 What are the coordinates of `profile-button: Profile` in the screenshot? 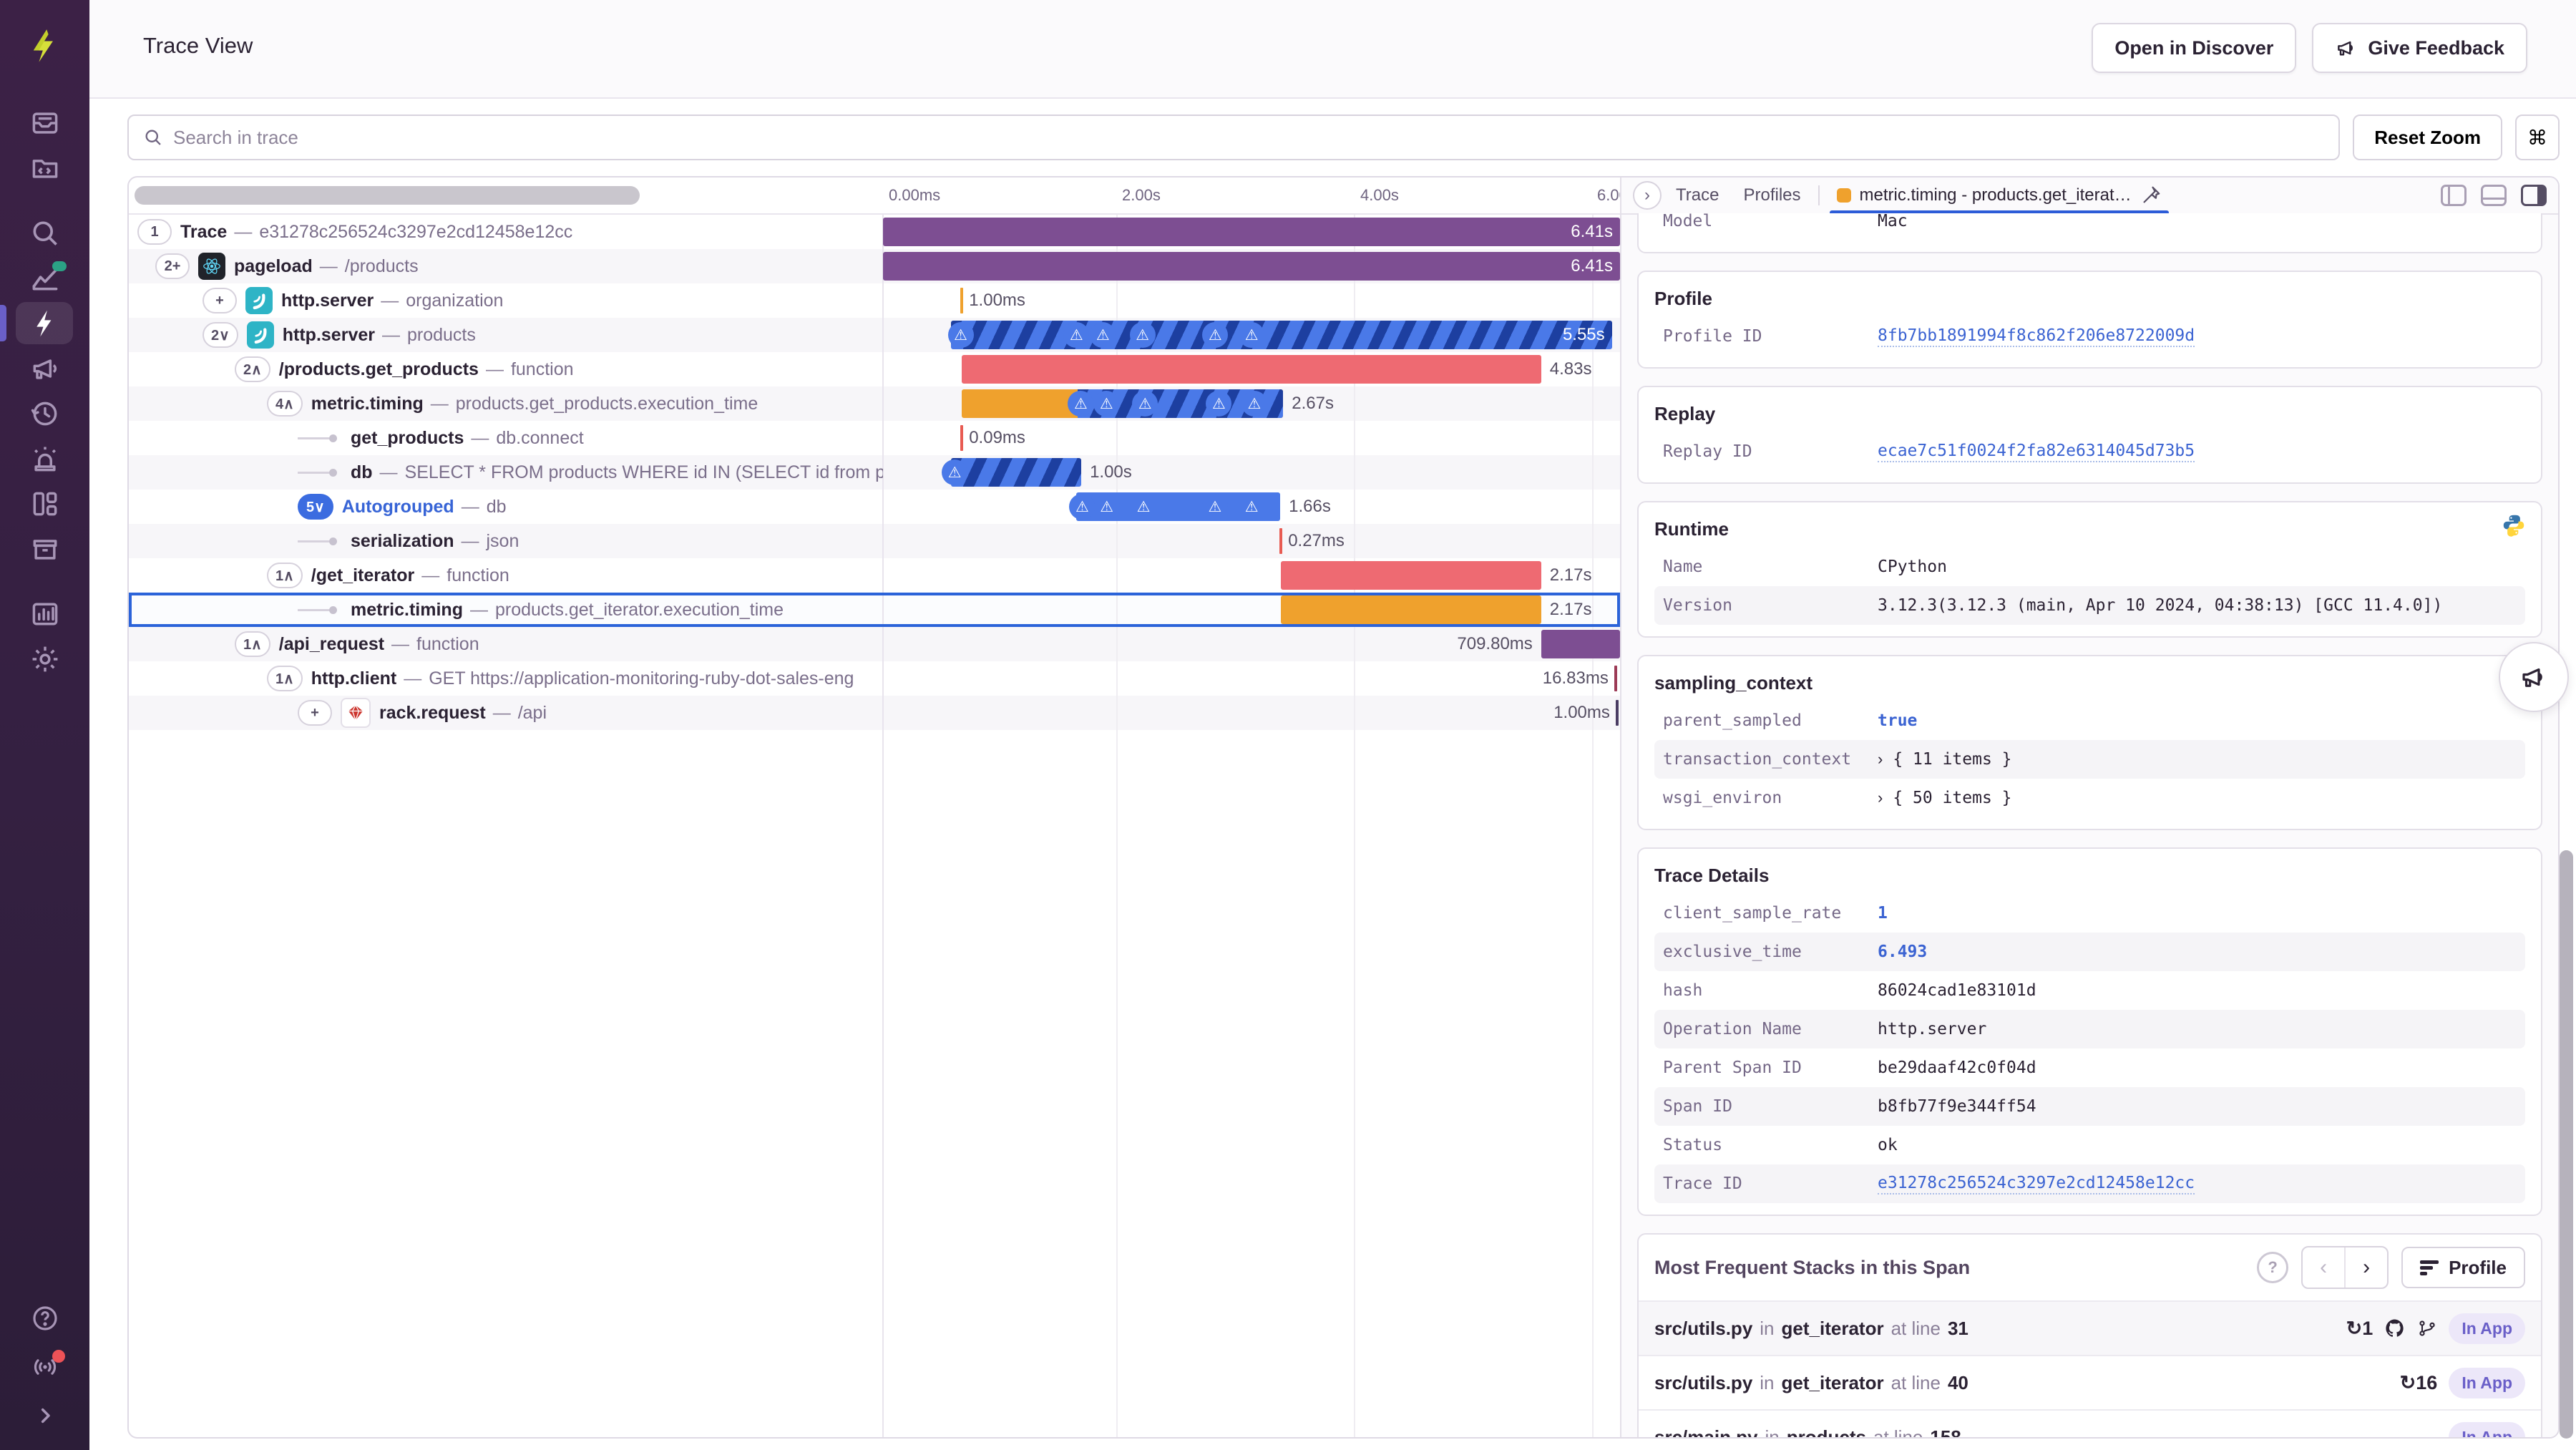 It's located at (2463, 1267).